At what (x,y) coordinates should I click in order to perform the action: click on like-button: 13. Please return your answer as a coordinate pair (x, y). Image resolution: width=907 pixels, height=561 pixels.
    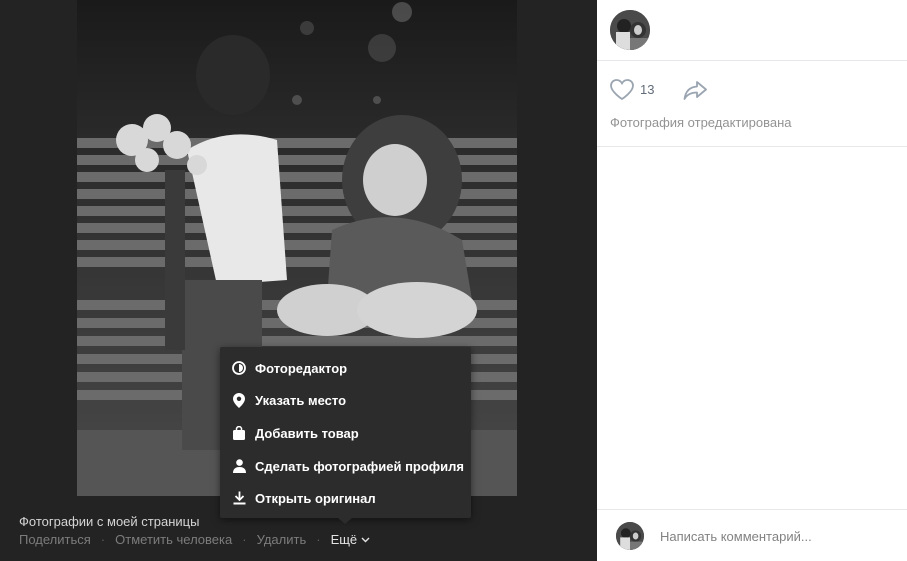
    Looking at the image, I should click on (632, 89).